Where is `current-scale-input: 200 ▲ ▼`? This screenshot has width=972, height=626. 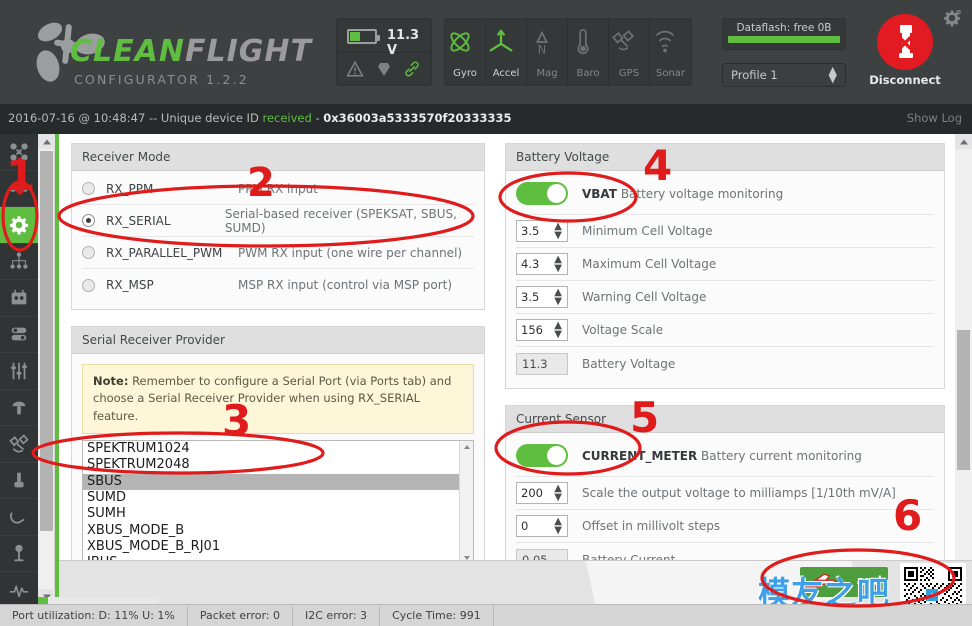
current-scale-input: 200 ▲ ▼ is located at coordinates (542, 493).